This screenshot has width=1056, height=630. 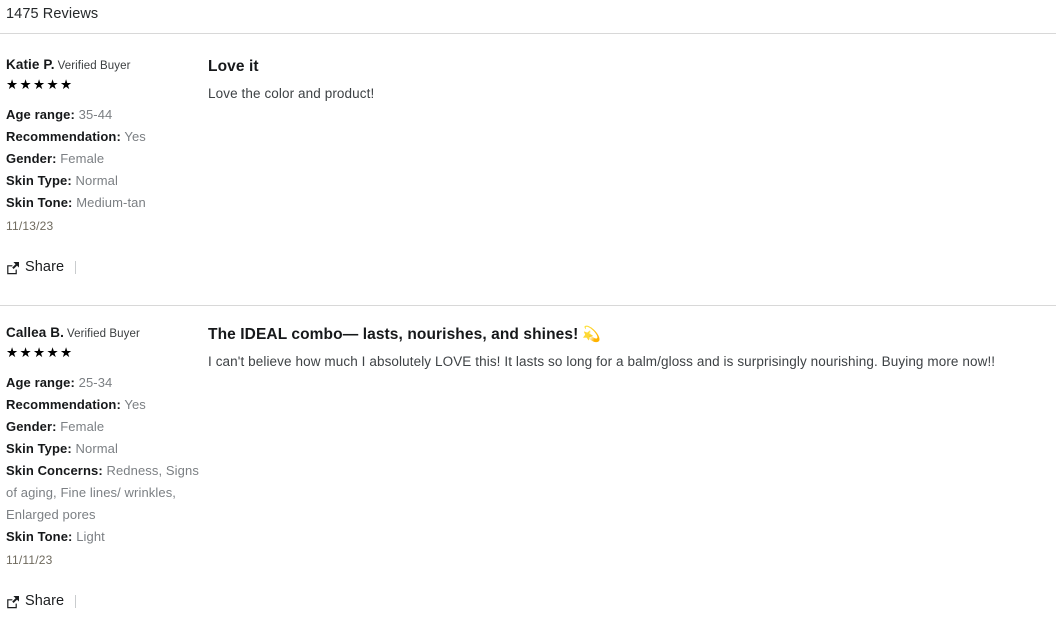 What do you see at coordinates (30, 226) in the screenshot?
I see `review-date: 11/13/23` at bounding box center [30, 226].